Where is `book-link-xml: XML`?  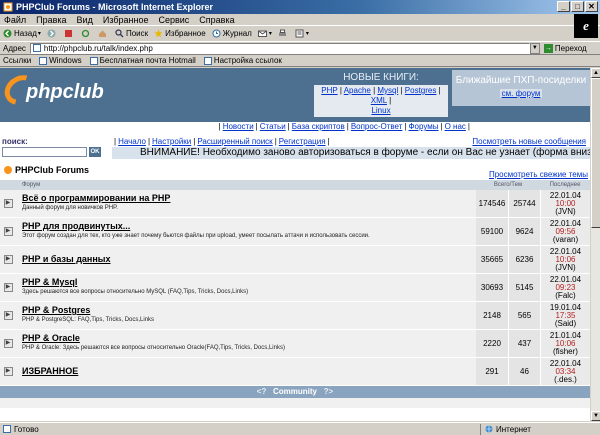 book-link-xml: XML is located at coordinates (379, 100).